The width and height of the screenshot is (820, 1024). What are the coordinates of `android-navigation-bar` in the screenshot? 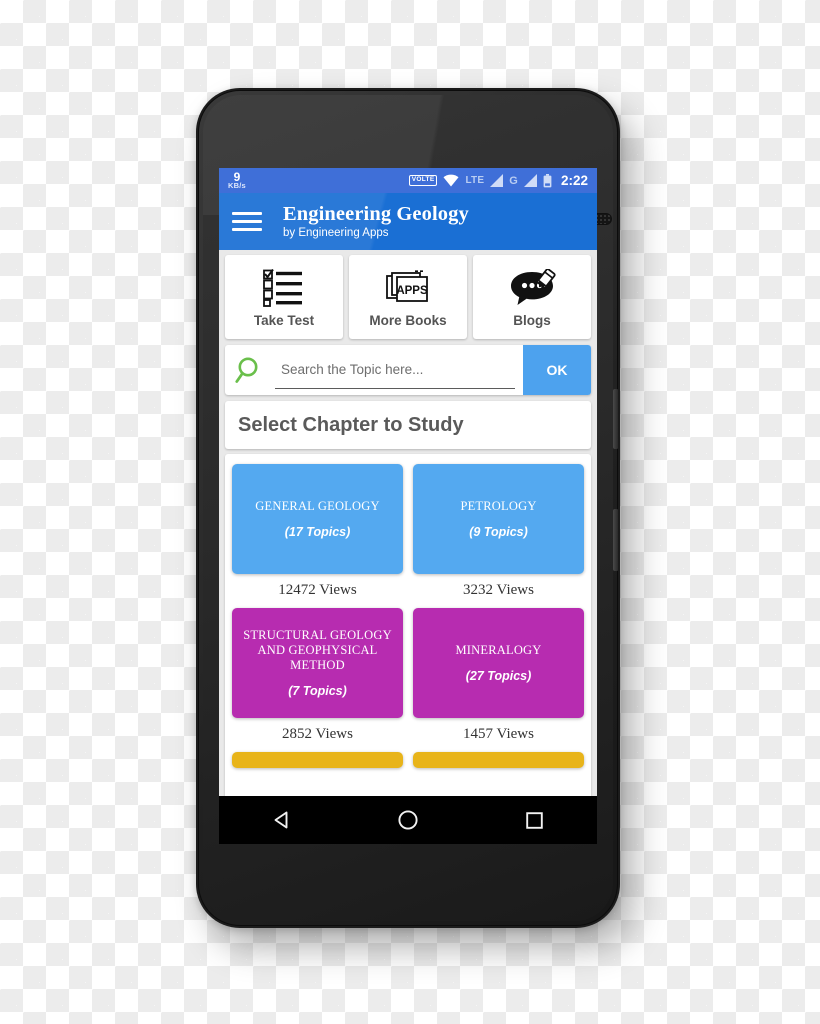 It's located at (408, 820).